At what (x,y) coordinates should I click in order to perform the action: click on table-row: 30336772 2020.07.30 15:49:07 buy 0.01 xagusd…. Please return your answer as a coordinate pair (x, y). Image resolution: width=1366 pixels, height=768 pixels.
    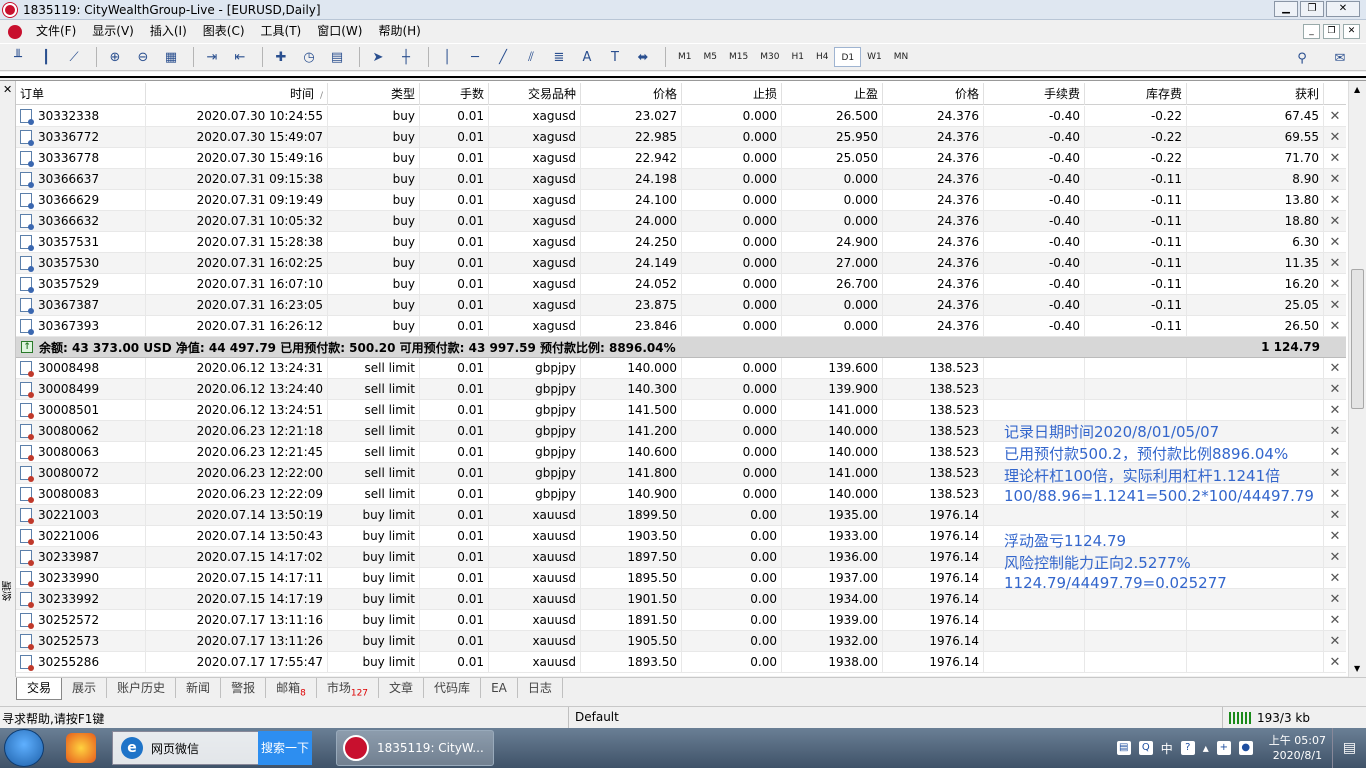
    Looking at the image, I should click on (681, 137).